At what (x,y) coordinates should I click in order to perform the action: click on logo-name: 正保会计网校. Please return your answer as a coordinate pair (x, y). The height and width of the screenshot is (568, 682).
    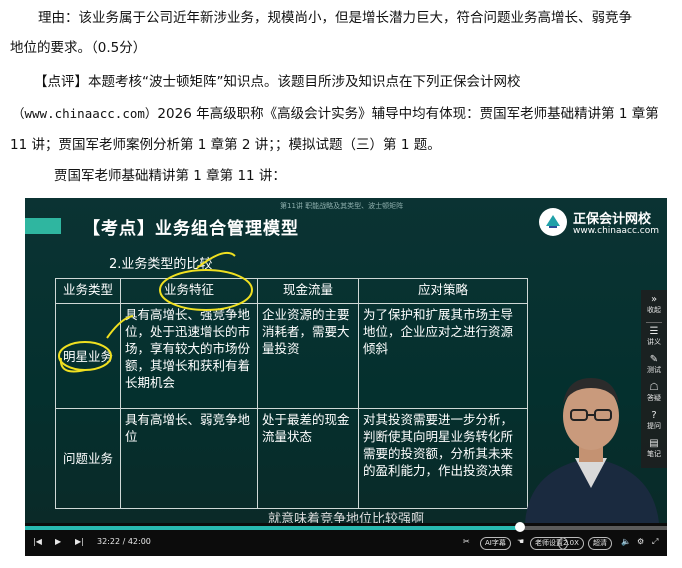
    Looking at the image, I should click on (612, 219).